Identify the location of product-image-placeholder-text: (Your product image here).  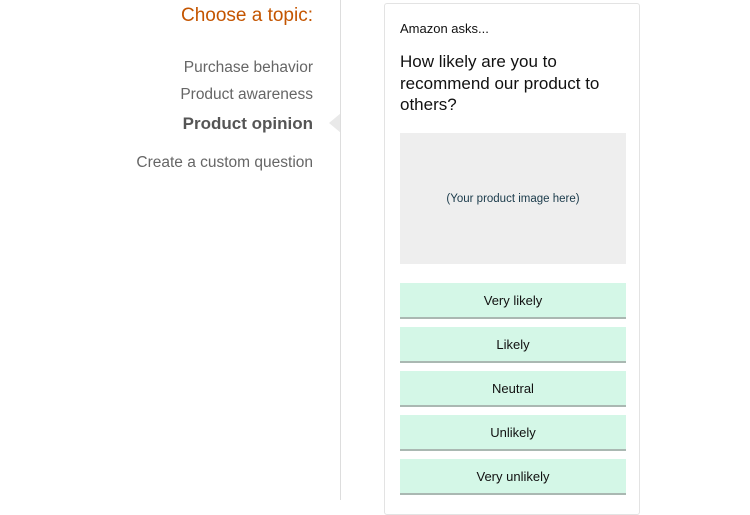
(513, 198).